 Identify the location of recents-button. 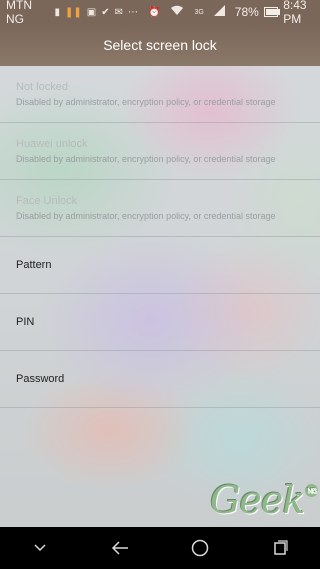
(280, 548).